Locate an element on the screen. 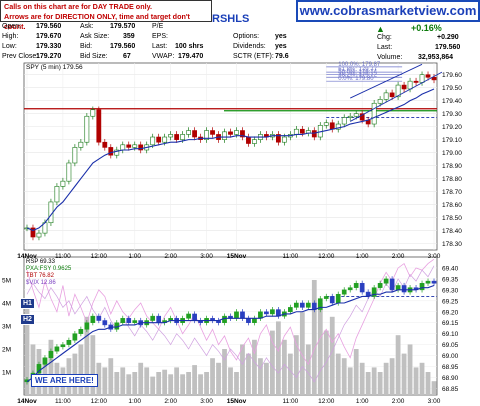 Image resolution: width=480 pixels, height=406 pixels. main-legend-label: SPY (5 min) 179.56 is located at coordinates (54, 67).